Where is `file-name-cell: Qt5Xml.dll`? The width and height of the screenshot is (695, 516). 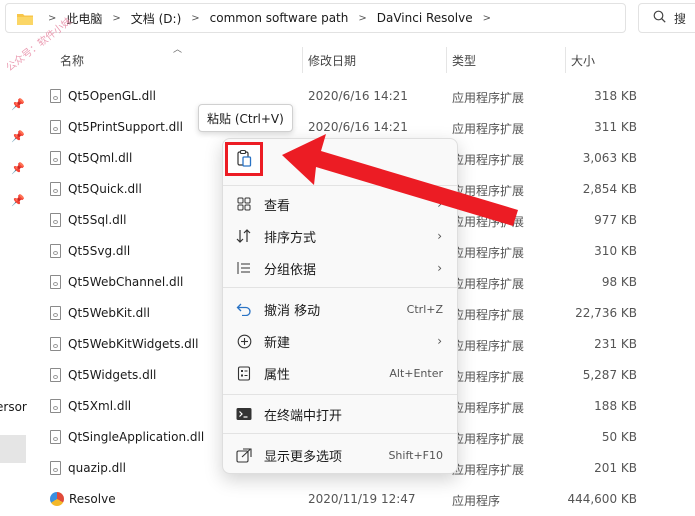 file-name-cell: Qt5Xml.dll is located at coordinates (90, 406).